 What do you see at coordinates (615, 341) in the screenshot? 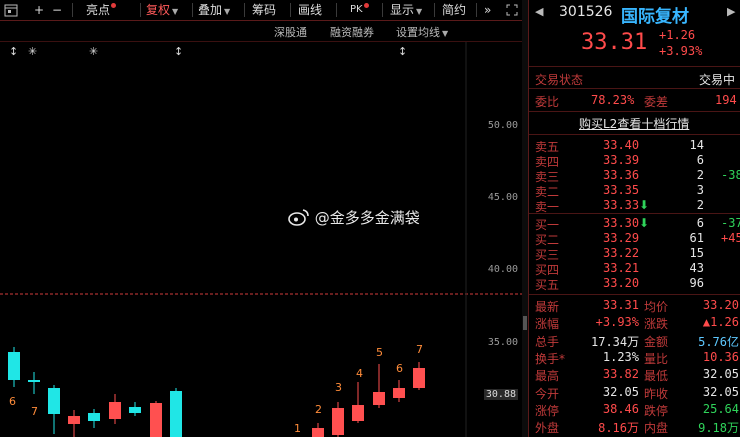
I see `stat-value: 17.34万` at bounding box center [615, 341].